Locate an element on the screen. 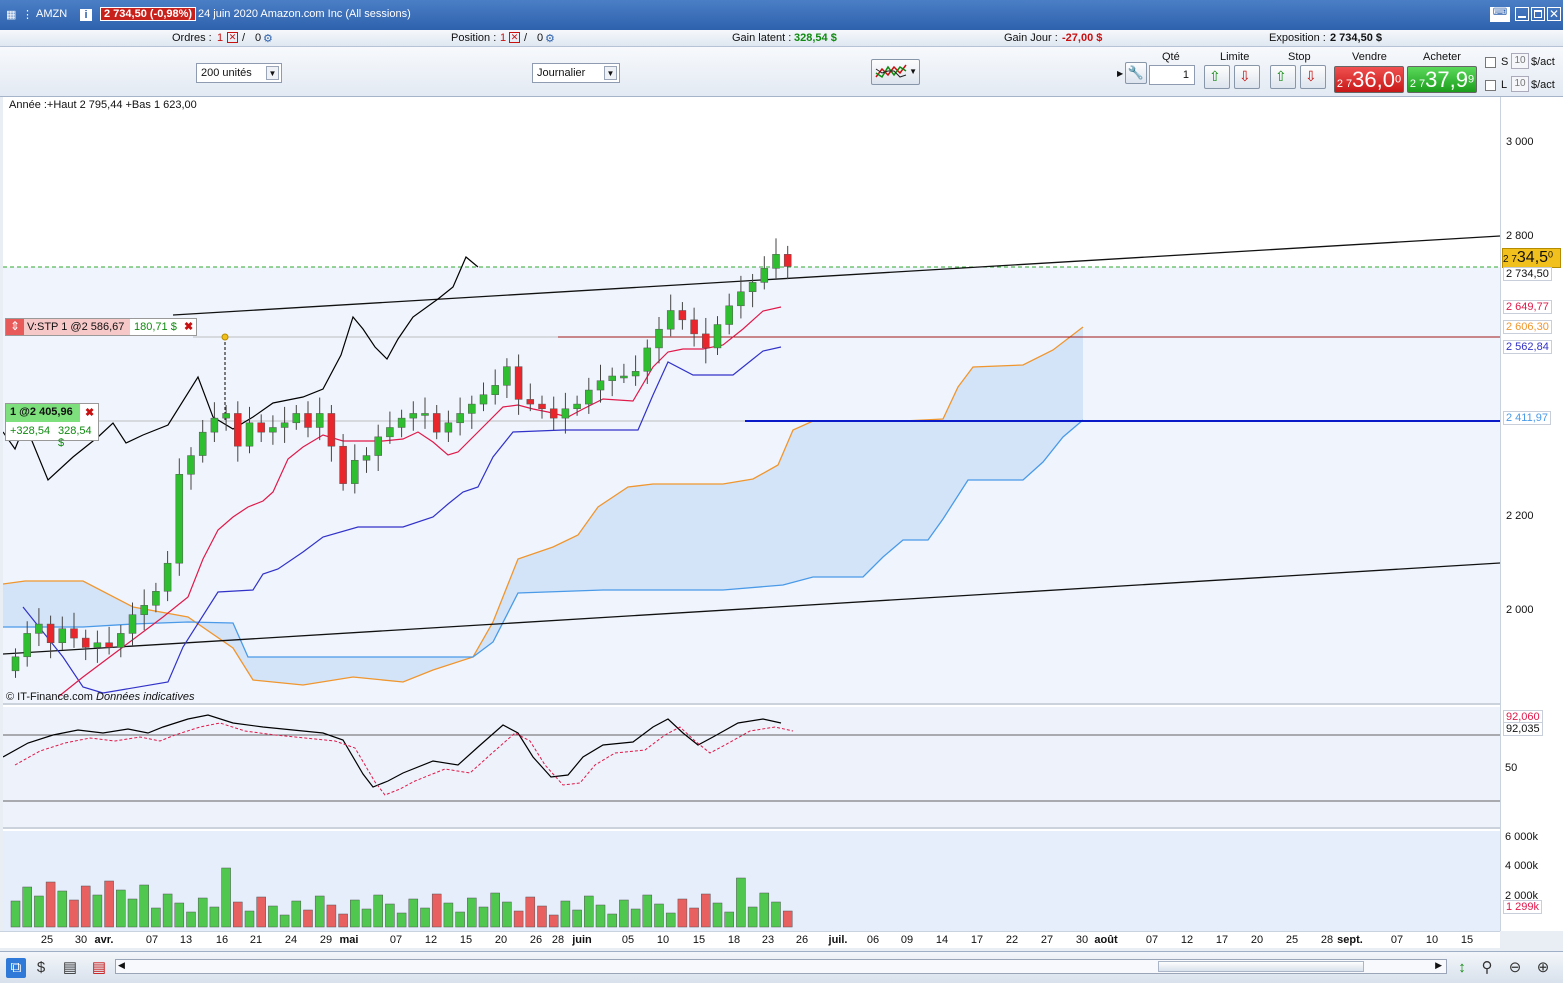 The image size is (1563, 983). zoom-in-icon: ⊕ is located at coordinates (1543, 968).